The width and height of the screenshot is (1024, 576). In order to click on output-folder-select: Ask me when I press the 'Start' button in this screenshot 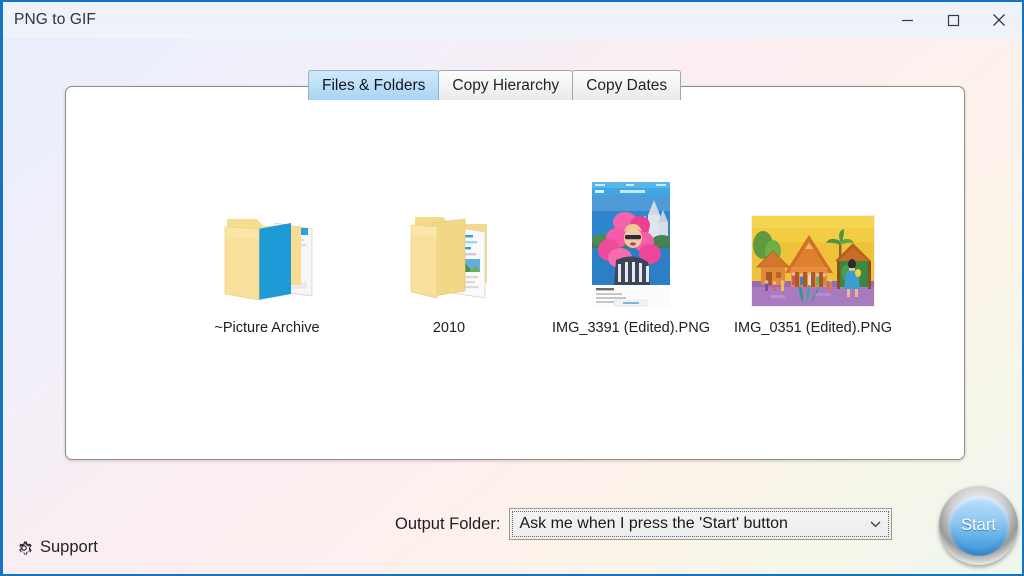, I will do `click(701, 524)`.